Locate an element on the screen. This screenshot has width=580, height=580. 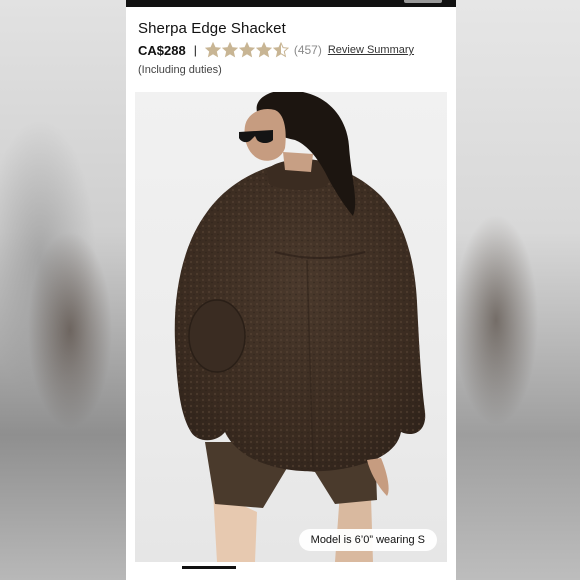
carousel-bar is located at coordinates (291, 573).